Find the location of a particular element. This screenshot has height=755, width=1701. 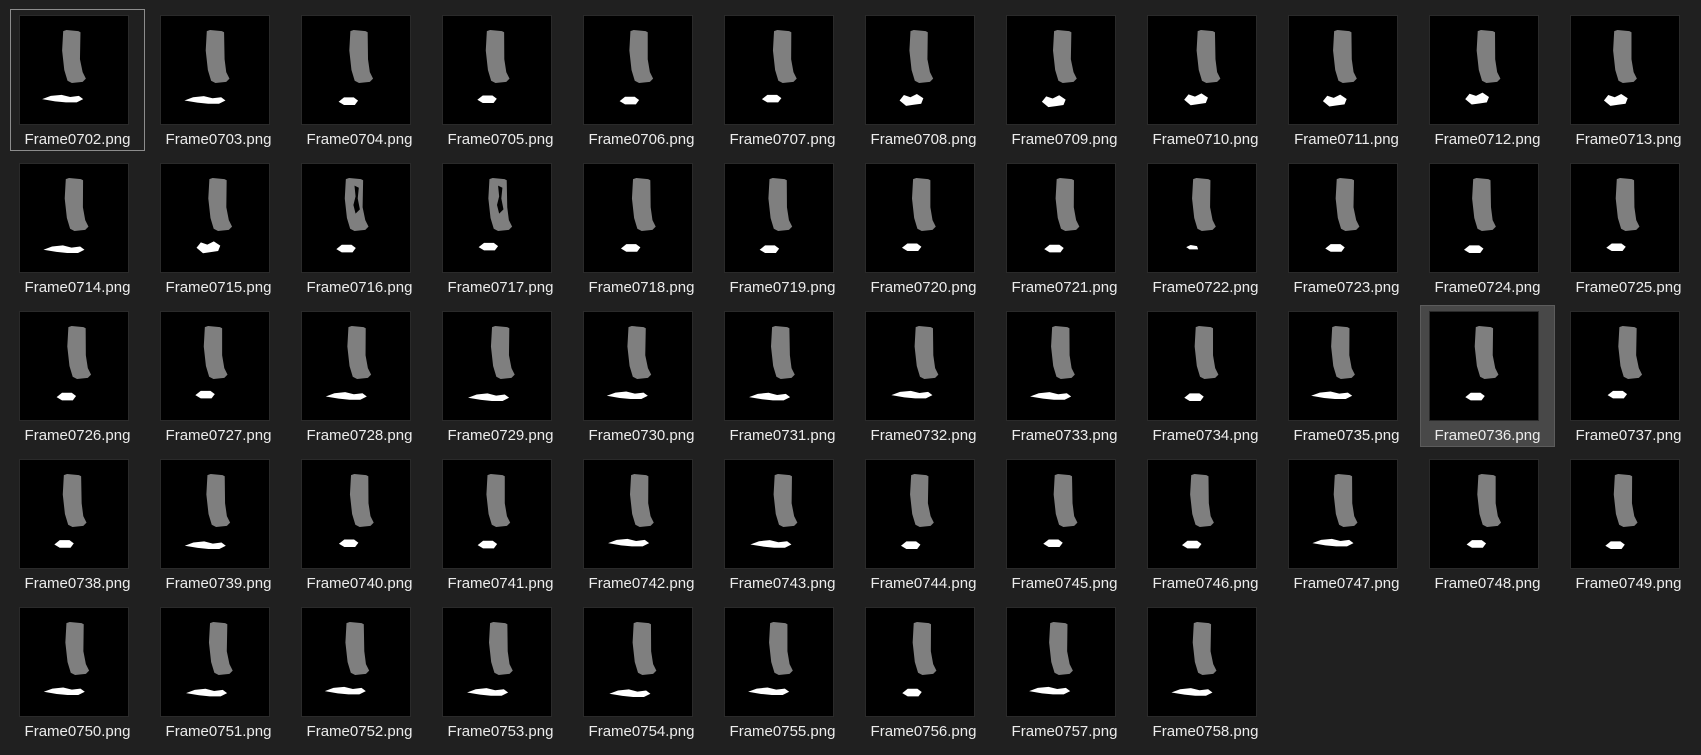

file-item: Frame0726.png is located at coordinates (77, 376).